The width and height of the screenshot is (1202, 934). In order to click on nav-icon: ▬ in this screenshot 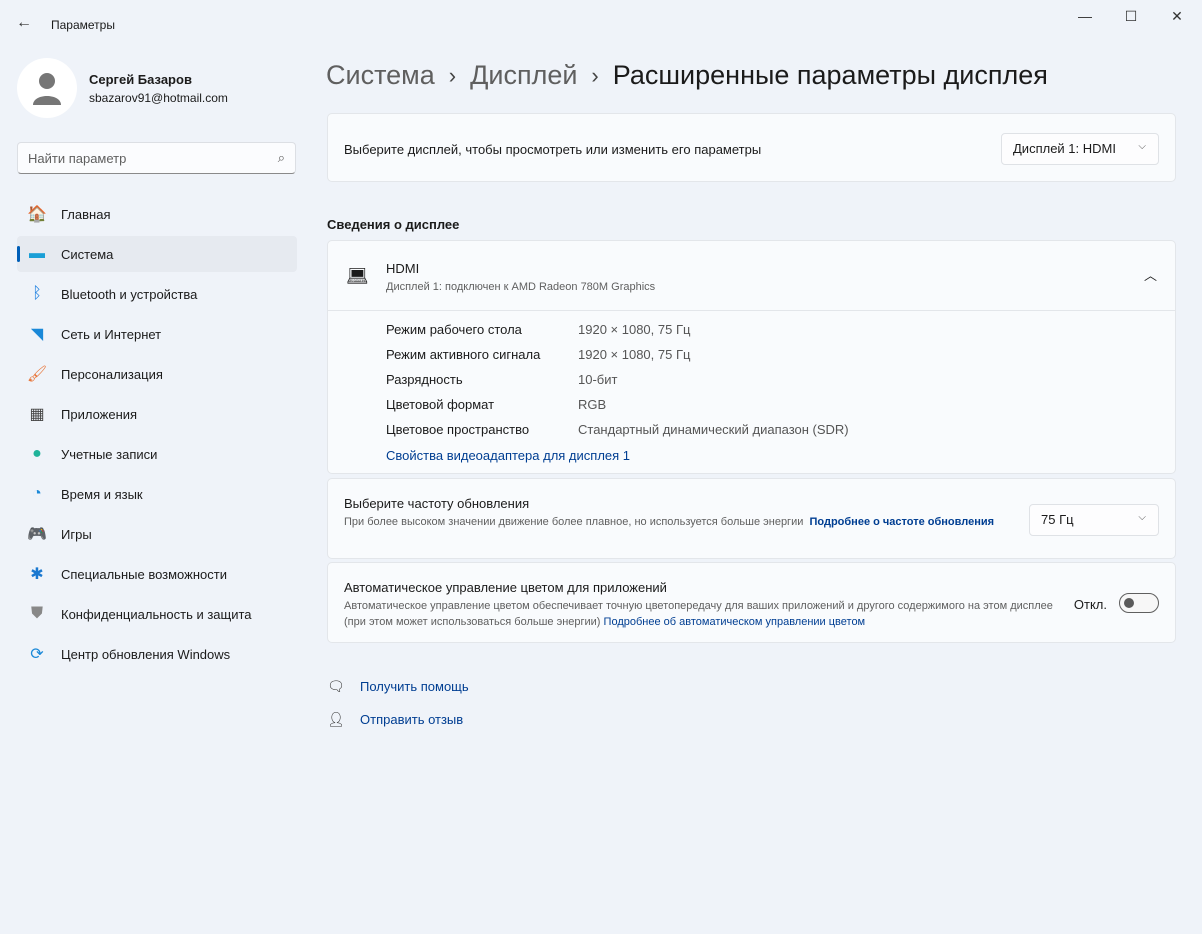, I will do `click(37, 253)`.